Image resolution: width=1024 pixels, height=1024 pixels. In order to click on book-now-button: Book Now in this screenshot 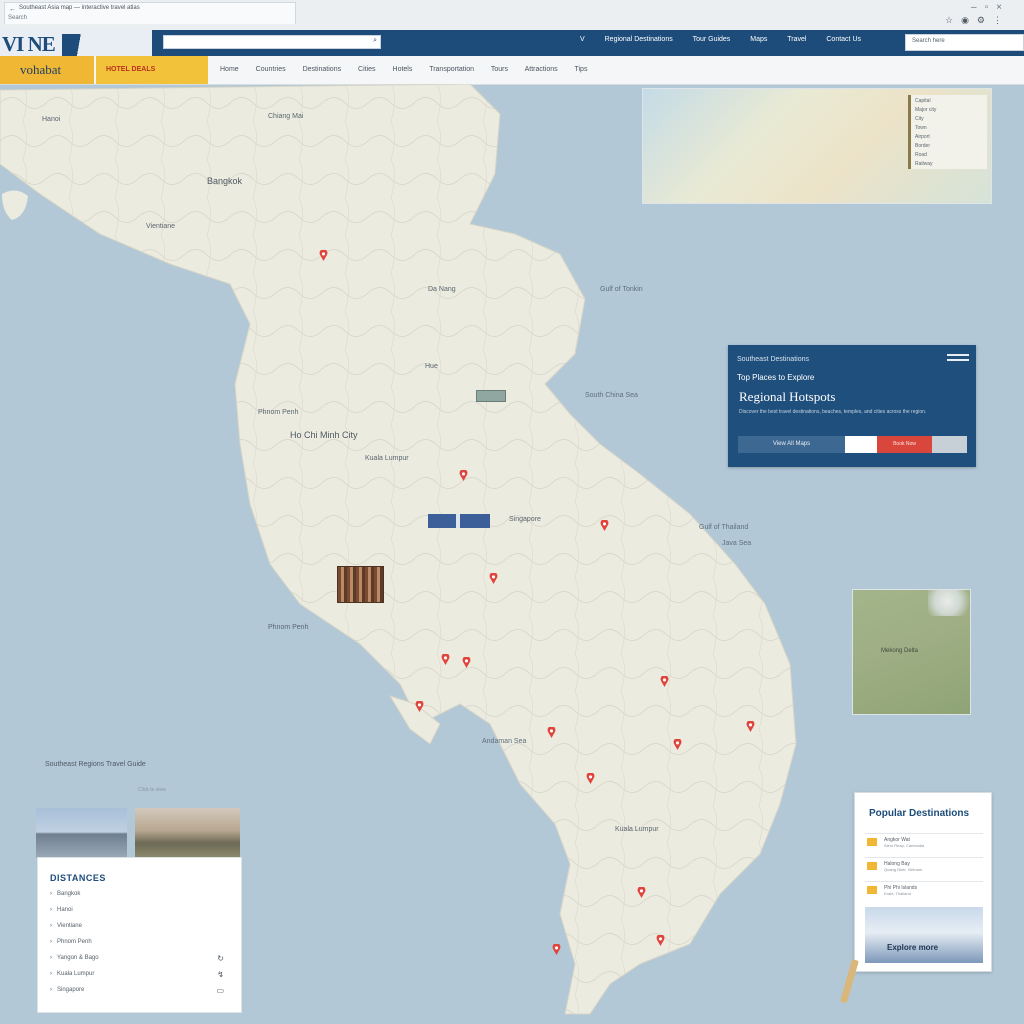, I will do `click(904, 444)`.